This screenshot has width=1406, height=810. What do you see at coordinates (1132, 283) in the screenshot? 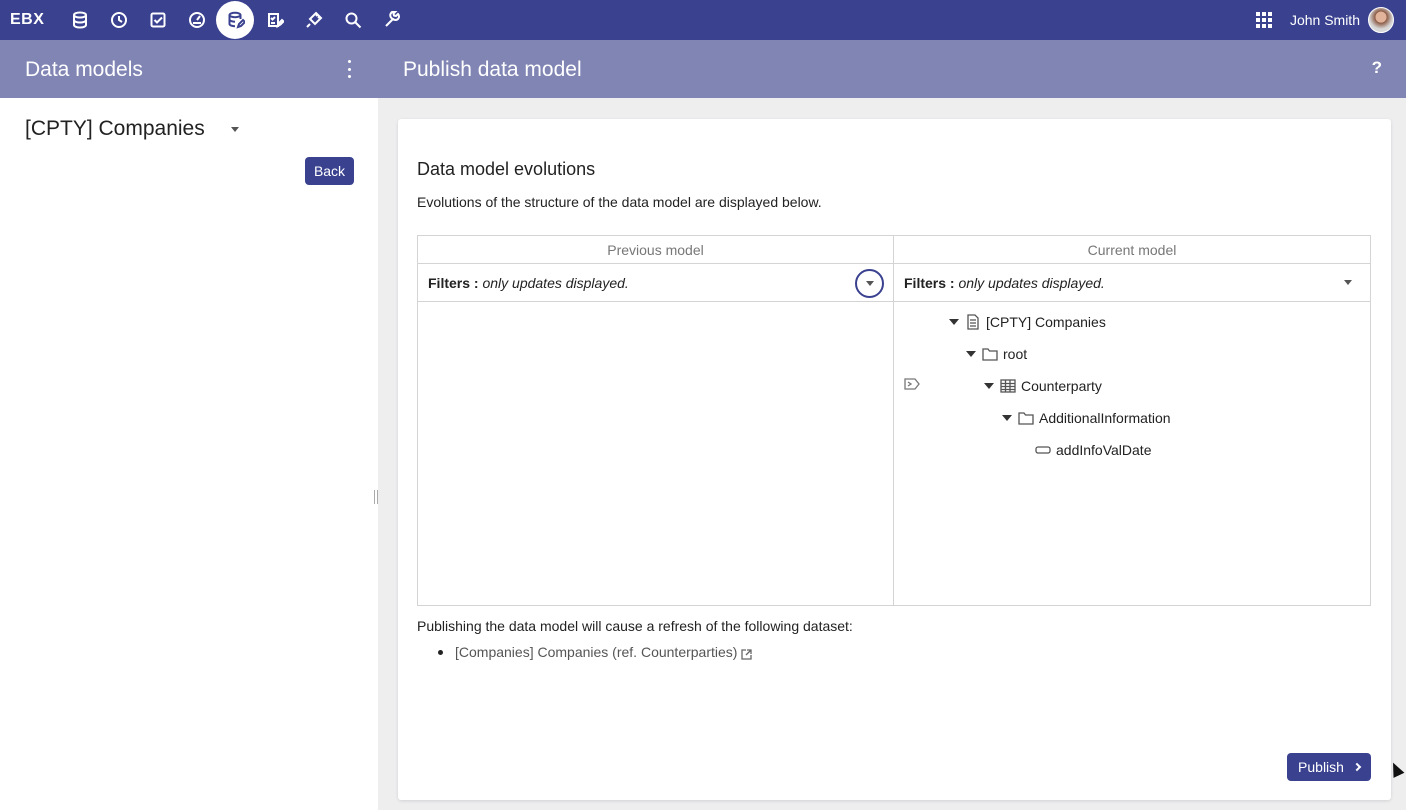
I see `current-filters: Filters : only updates displayed.` at bounding box center [1132, 283].